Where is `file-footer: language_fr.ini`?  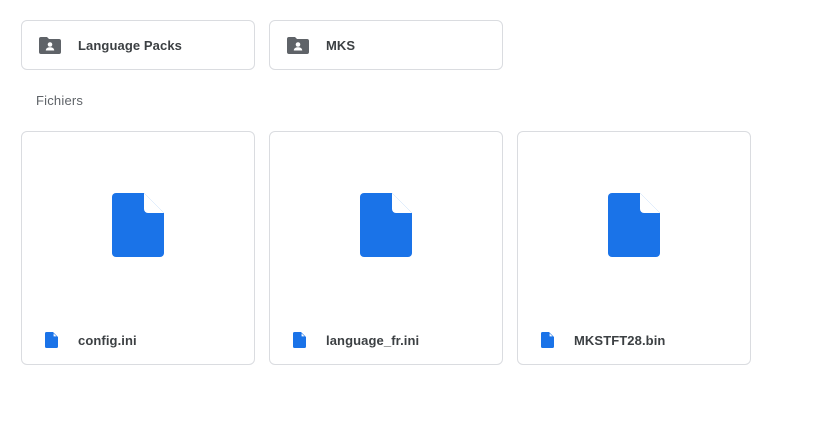 file-footer: language_fr.ini is located at coordinates (386, 340).